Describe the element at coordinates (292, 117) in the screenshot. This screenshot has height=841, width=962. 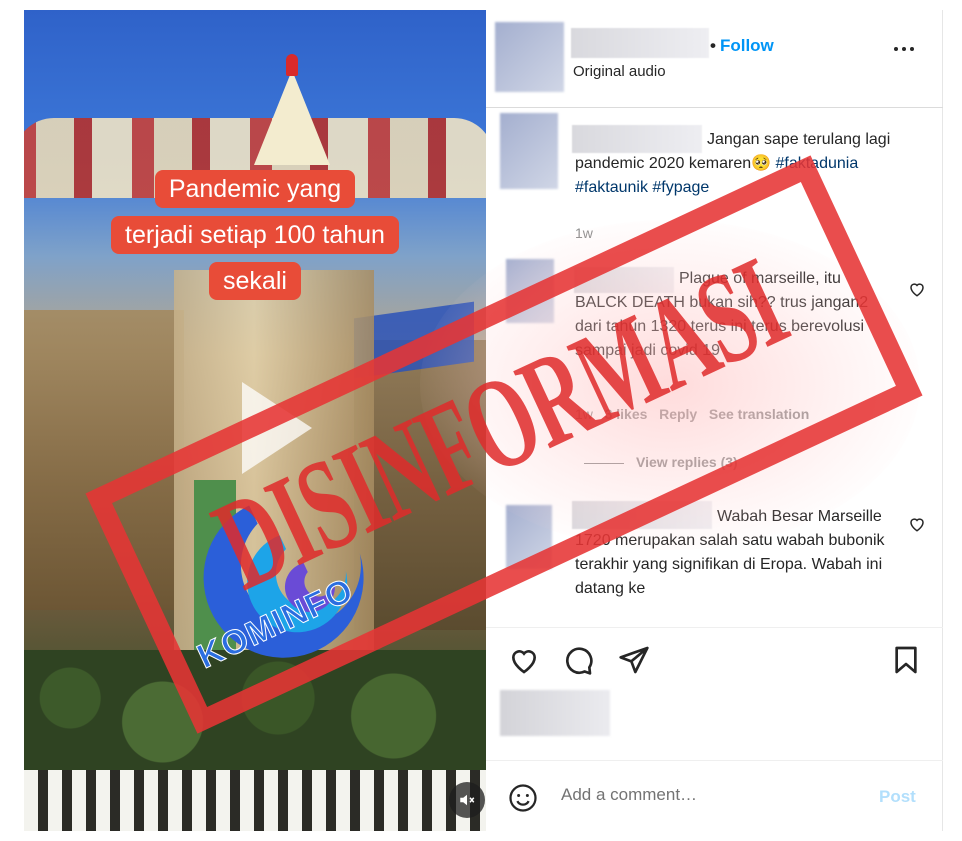
I see `carousel-tent` at that location.